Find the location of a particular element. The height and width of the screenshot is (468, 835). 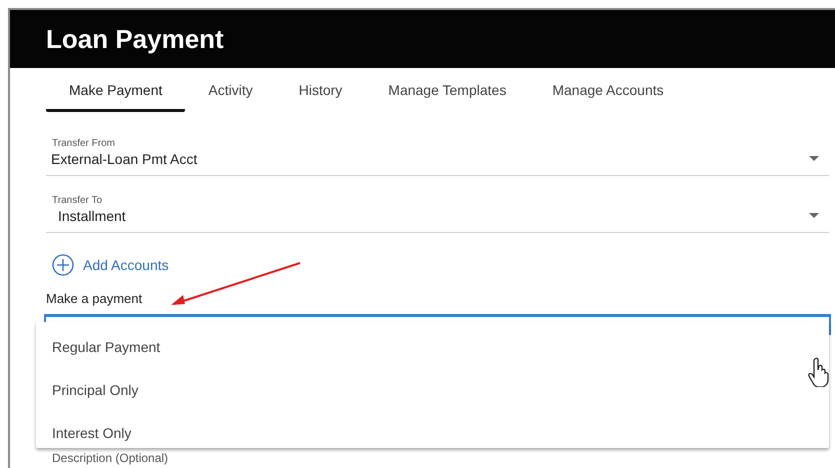

dropdown-option: Regular Payment is located at coordinates (432, 347).